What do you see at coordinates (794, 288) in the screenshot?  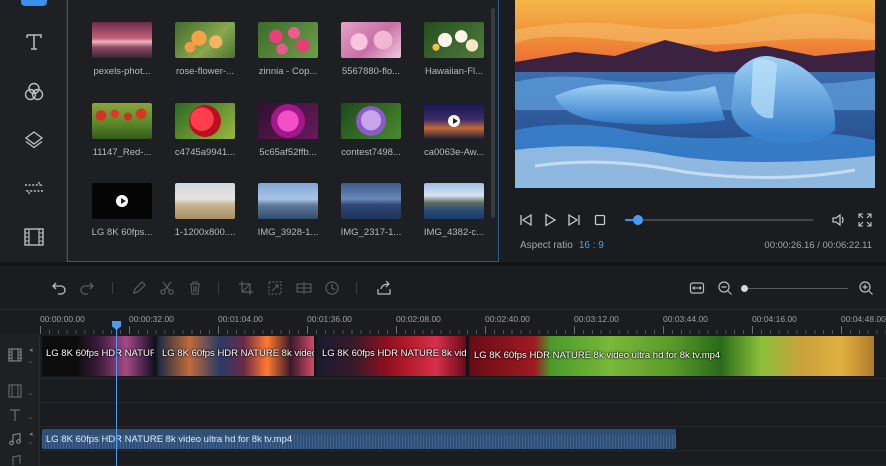 I see `zoom-slider` at bounding box center [794, 288].